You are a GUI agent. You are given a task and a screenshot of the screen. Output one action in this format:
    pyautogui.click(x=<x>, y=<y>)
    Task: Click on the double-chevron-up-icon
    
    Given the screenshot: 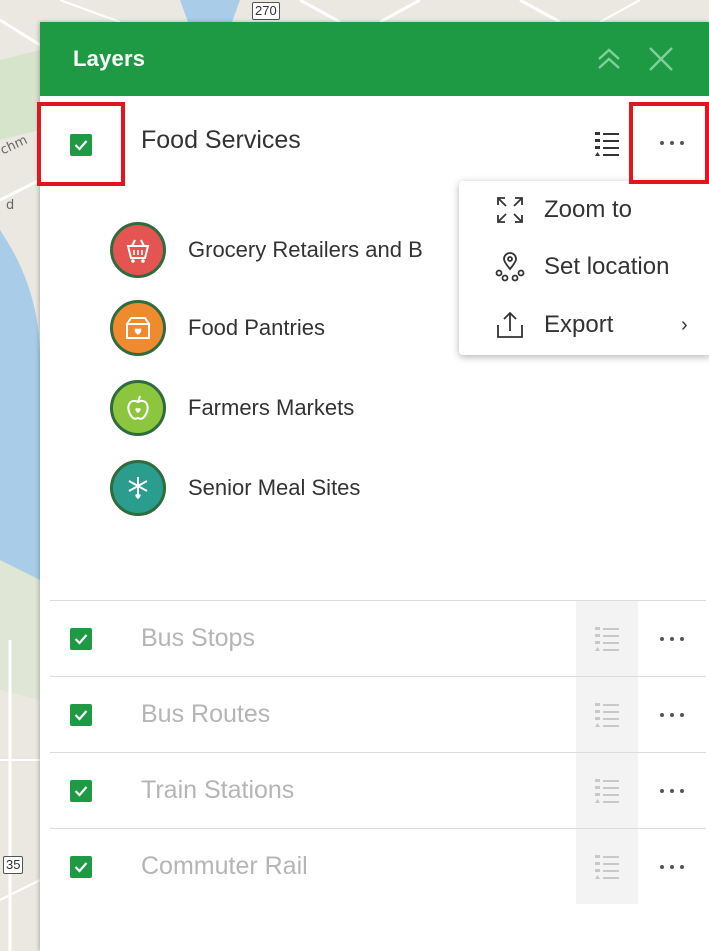 What is the action you would take?
    pyautogui.click(x=609, y=58)
    